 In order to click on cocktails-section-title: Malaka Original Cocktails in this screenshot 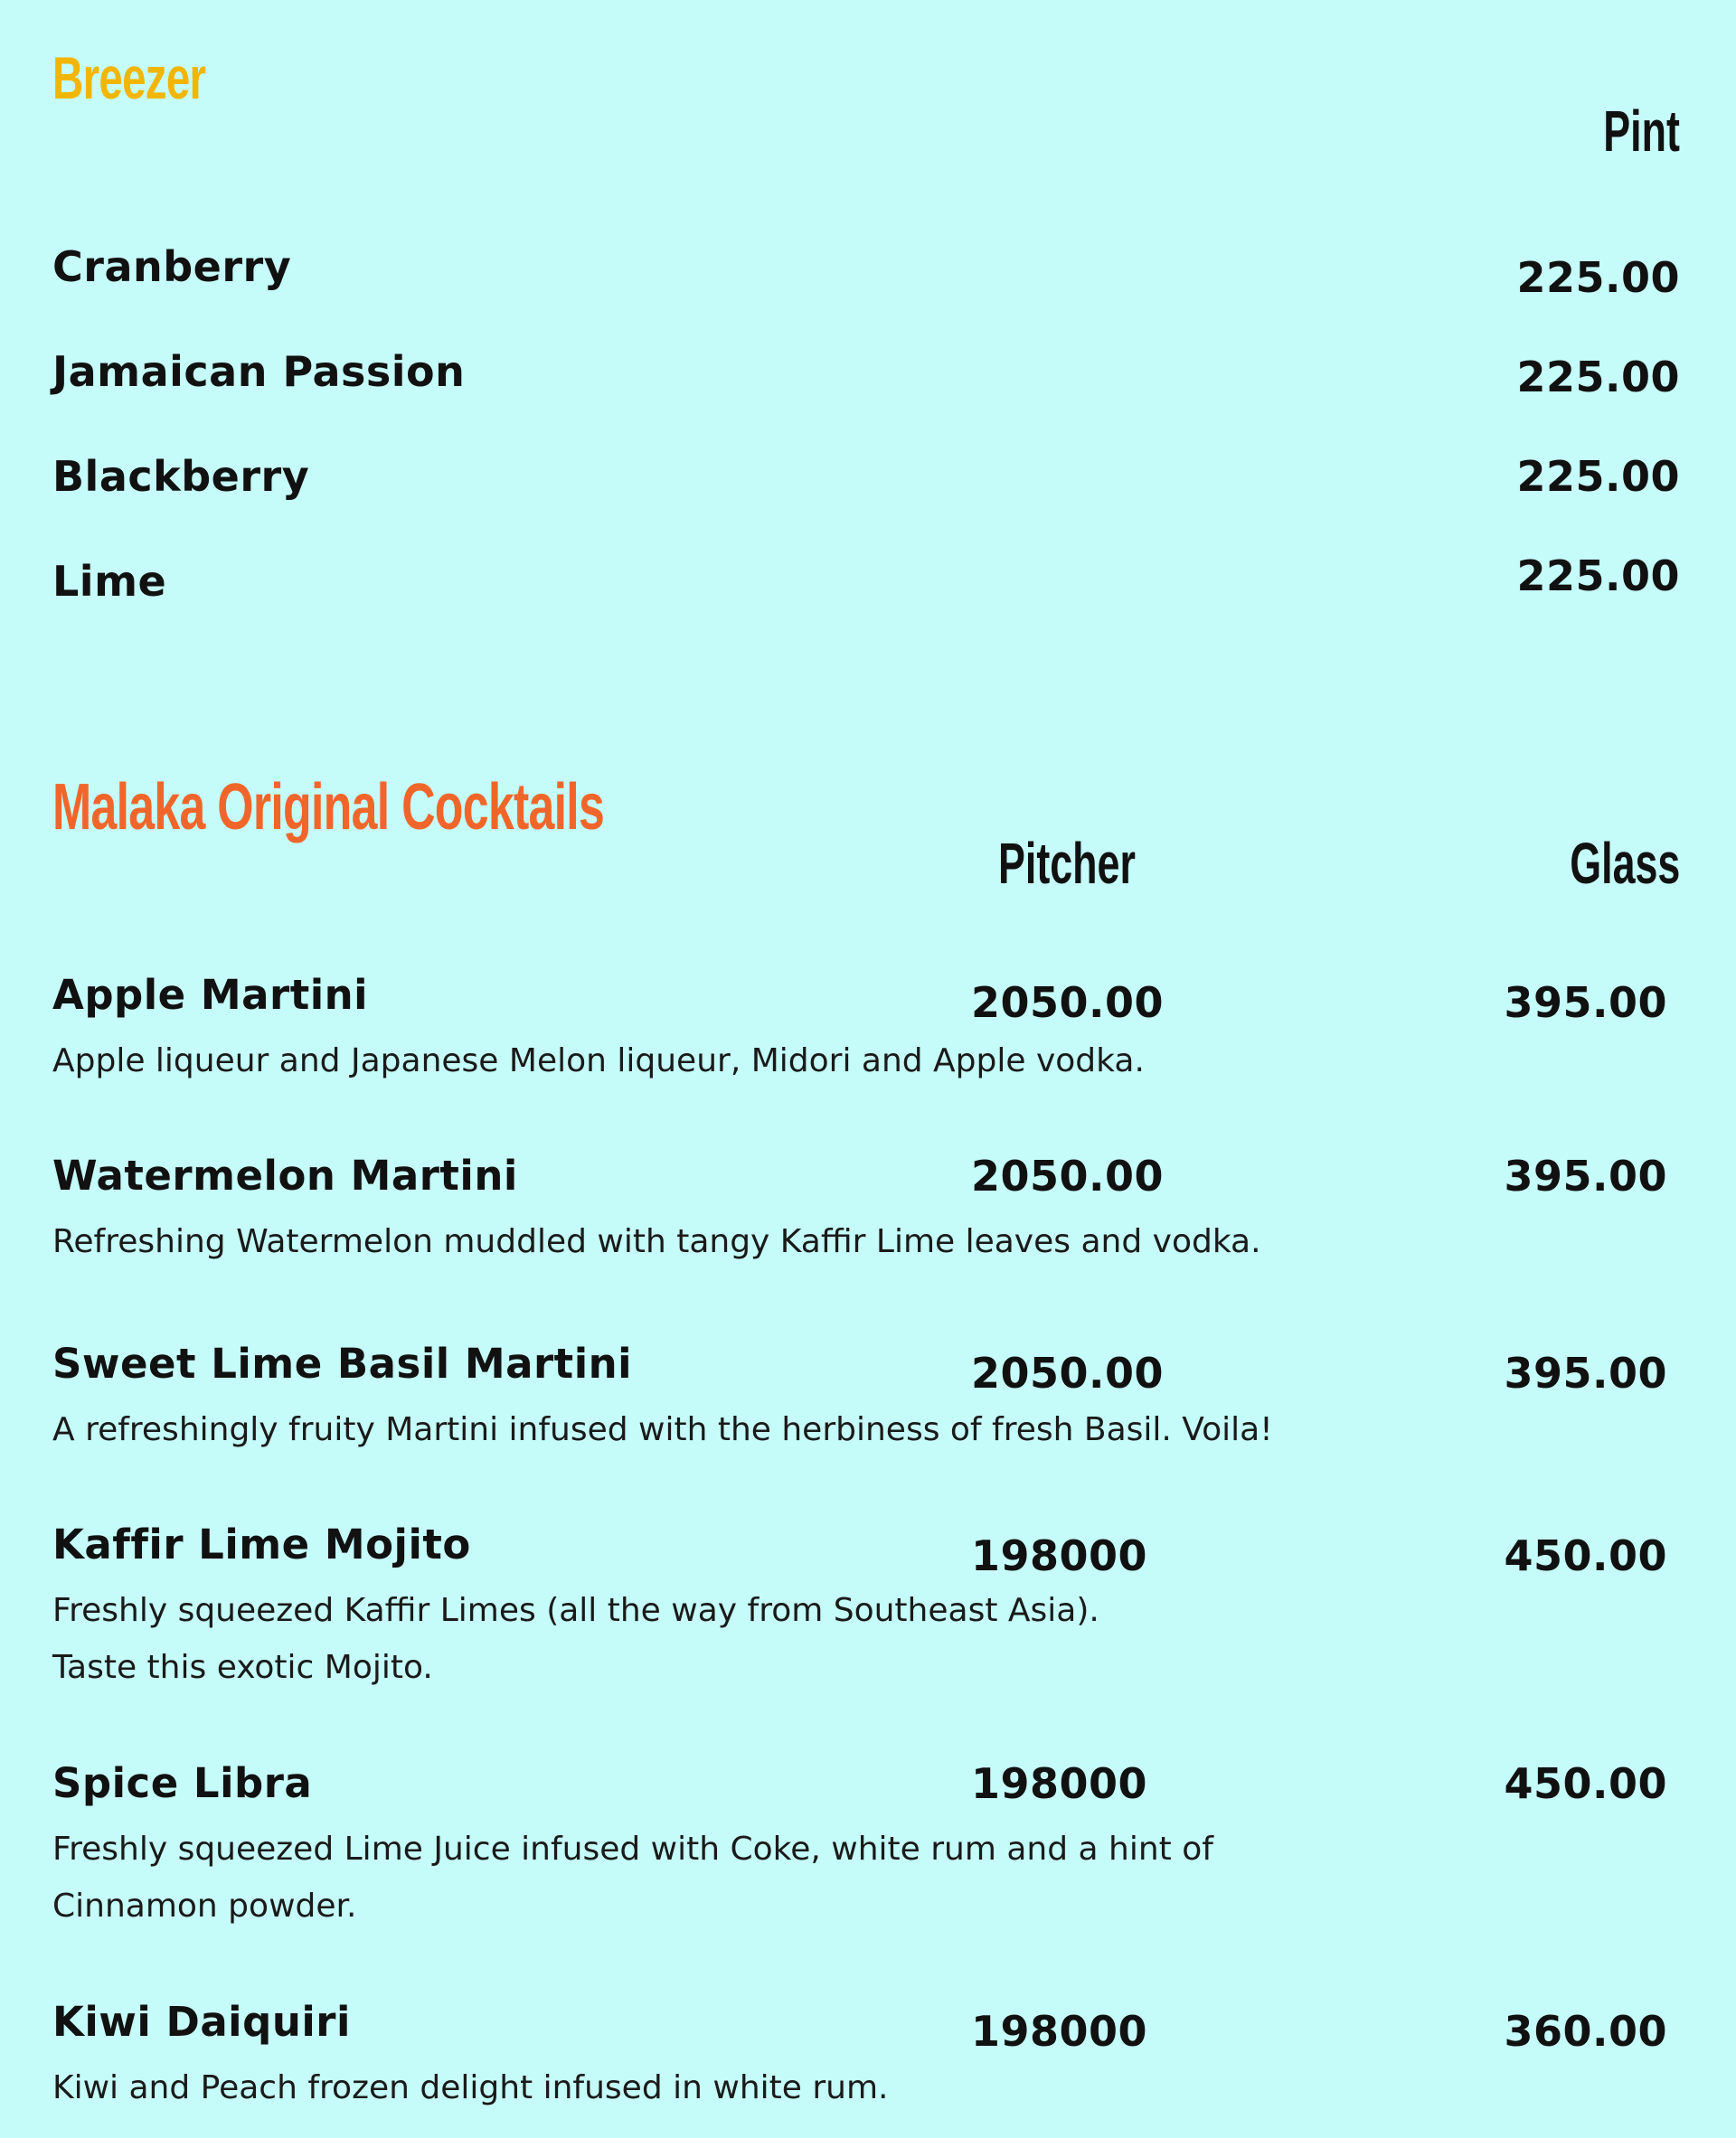, I will do `click(328, 807)`.